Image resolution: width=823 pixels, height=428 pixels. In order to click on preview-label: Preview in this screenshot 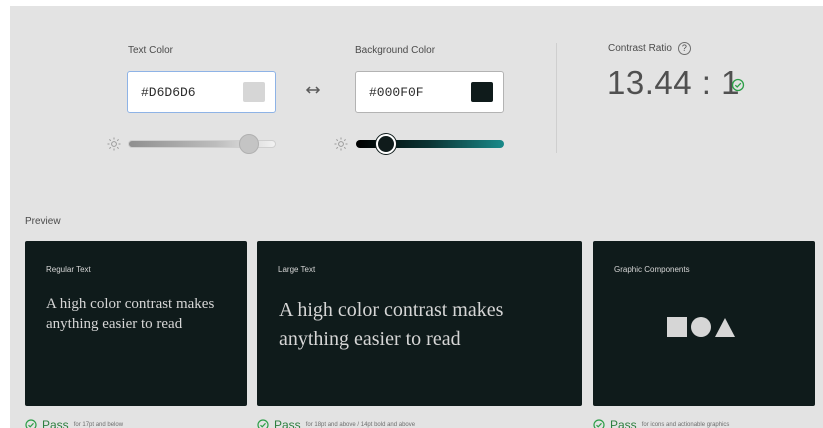, I will do `click(43, 221)`.